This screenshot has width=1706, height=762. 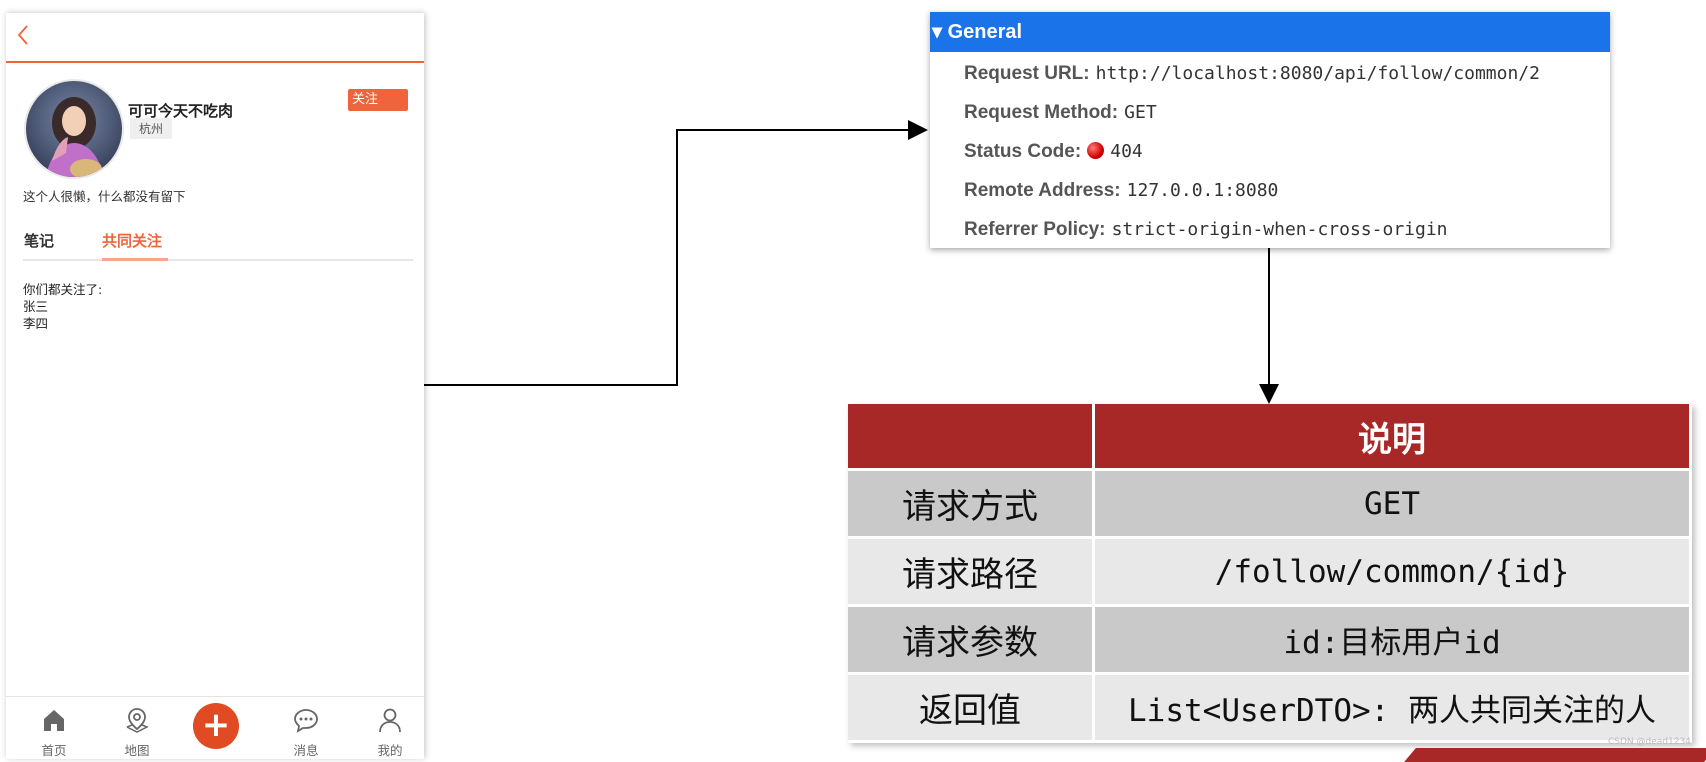 I want to click on field-key: Remote Address:, so click(x=1042, y=190).